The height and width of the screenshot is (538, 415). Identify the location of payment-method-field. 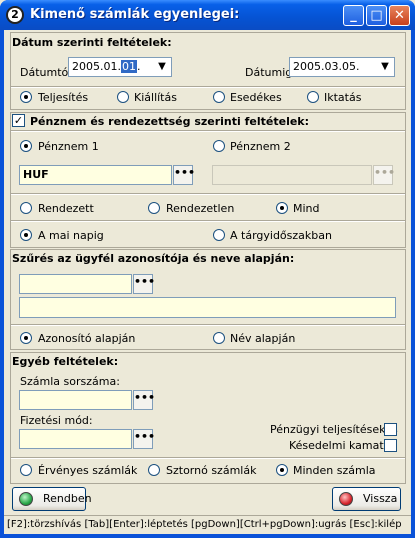
(75, 439).